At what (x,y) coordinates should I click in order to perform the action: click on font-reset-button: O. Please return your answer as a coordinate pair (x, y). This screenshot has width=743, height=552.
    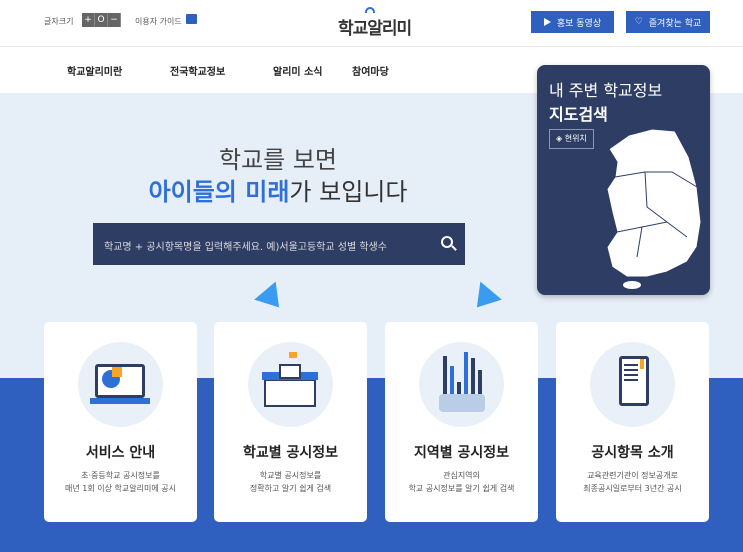
    Looking at the image, I should click on (101, 20).